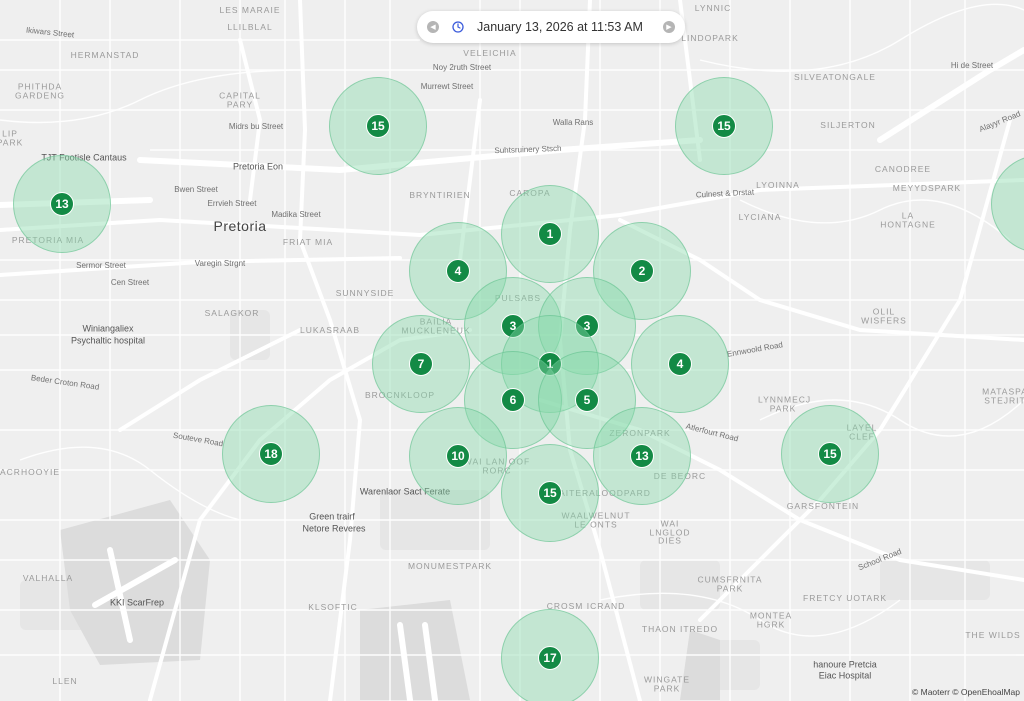 This screenshot has width=1024, height=701. Describe the element at coordinates (513, 400) in the screenshot. I see `cluster-count: 6` at that location.